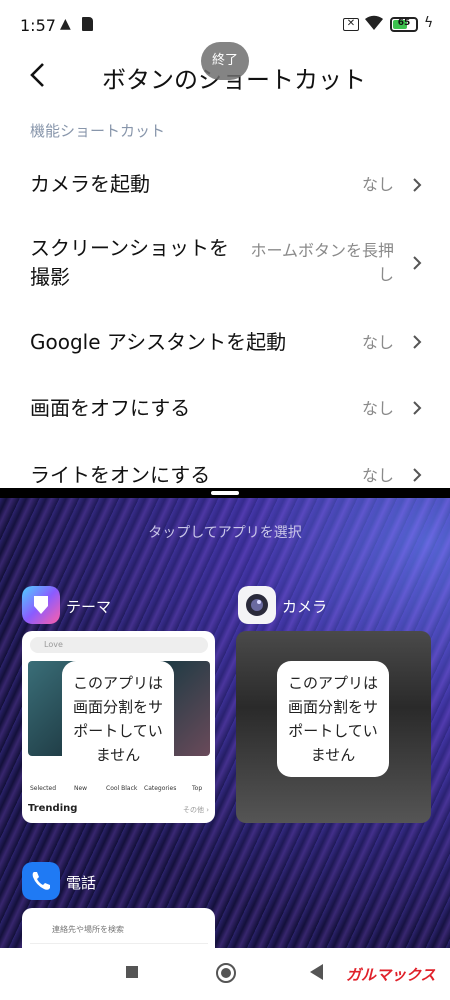 The width and height of the screenshot is (450, 1000). Describe the element at coordinates (120, 475) in the screenshot. I see `shortcut-label: ライトをオンにする` at that location.